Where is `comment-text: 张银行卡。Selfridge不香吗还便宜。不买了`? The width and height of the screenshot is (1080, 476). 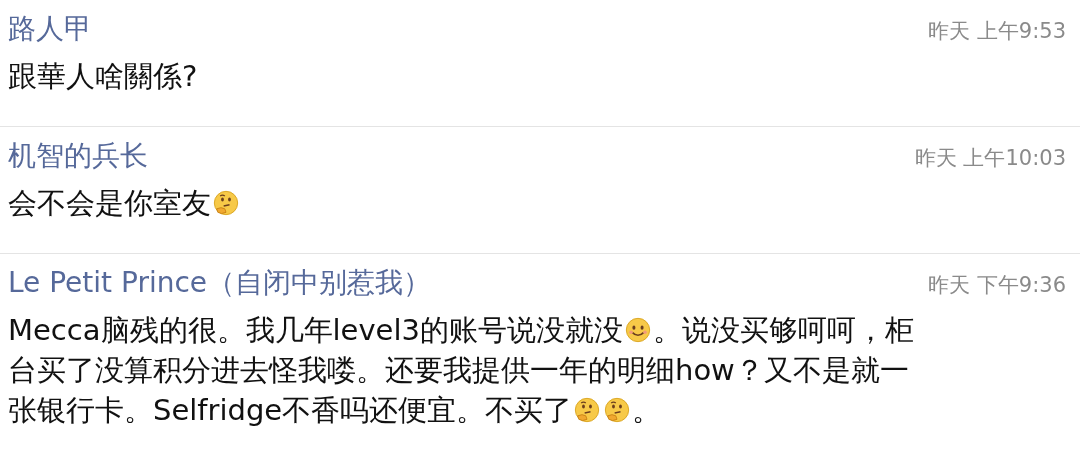
comment-text: 张银行卡。Selfridge不香吗还便宜。不买了 is located at coordinates (290, 410).